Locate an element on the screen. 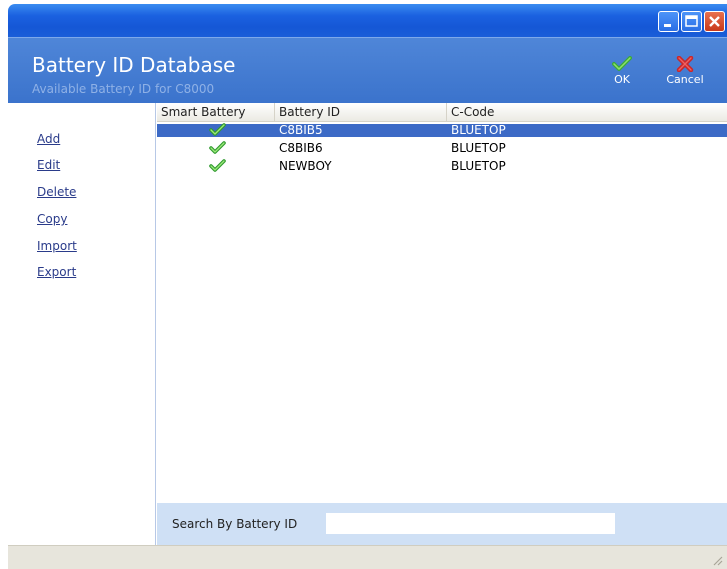 This screenshot has height=569, width=727. minimize-button is located at coordinates (668, 21).